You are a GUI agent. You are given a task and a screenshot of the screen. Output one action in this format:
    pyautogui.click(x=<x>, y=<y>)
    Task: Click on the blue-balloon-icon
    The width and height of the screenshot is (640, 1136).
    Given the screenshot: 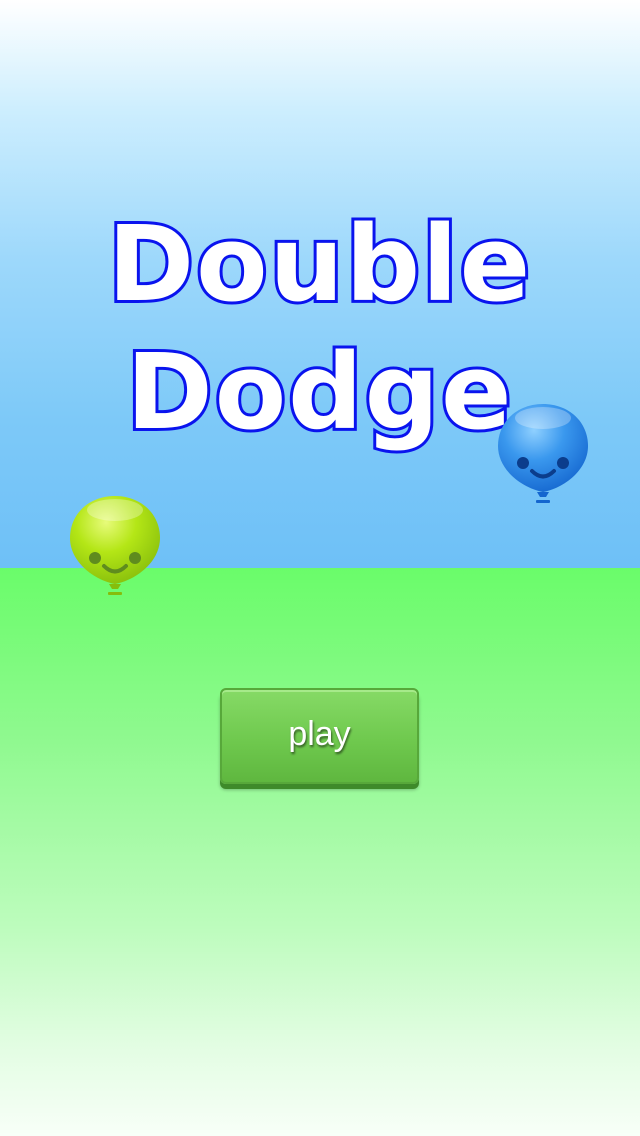 What is the action you would take?
    pyautogui.click(x=543, y=453)
    